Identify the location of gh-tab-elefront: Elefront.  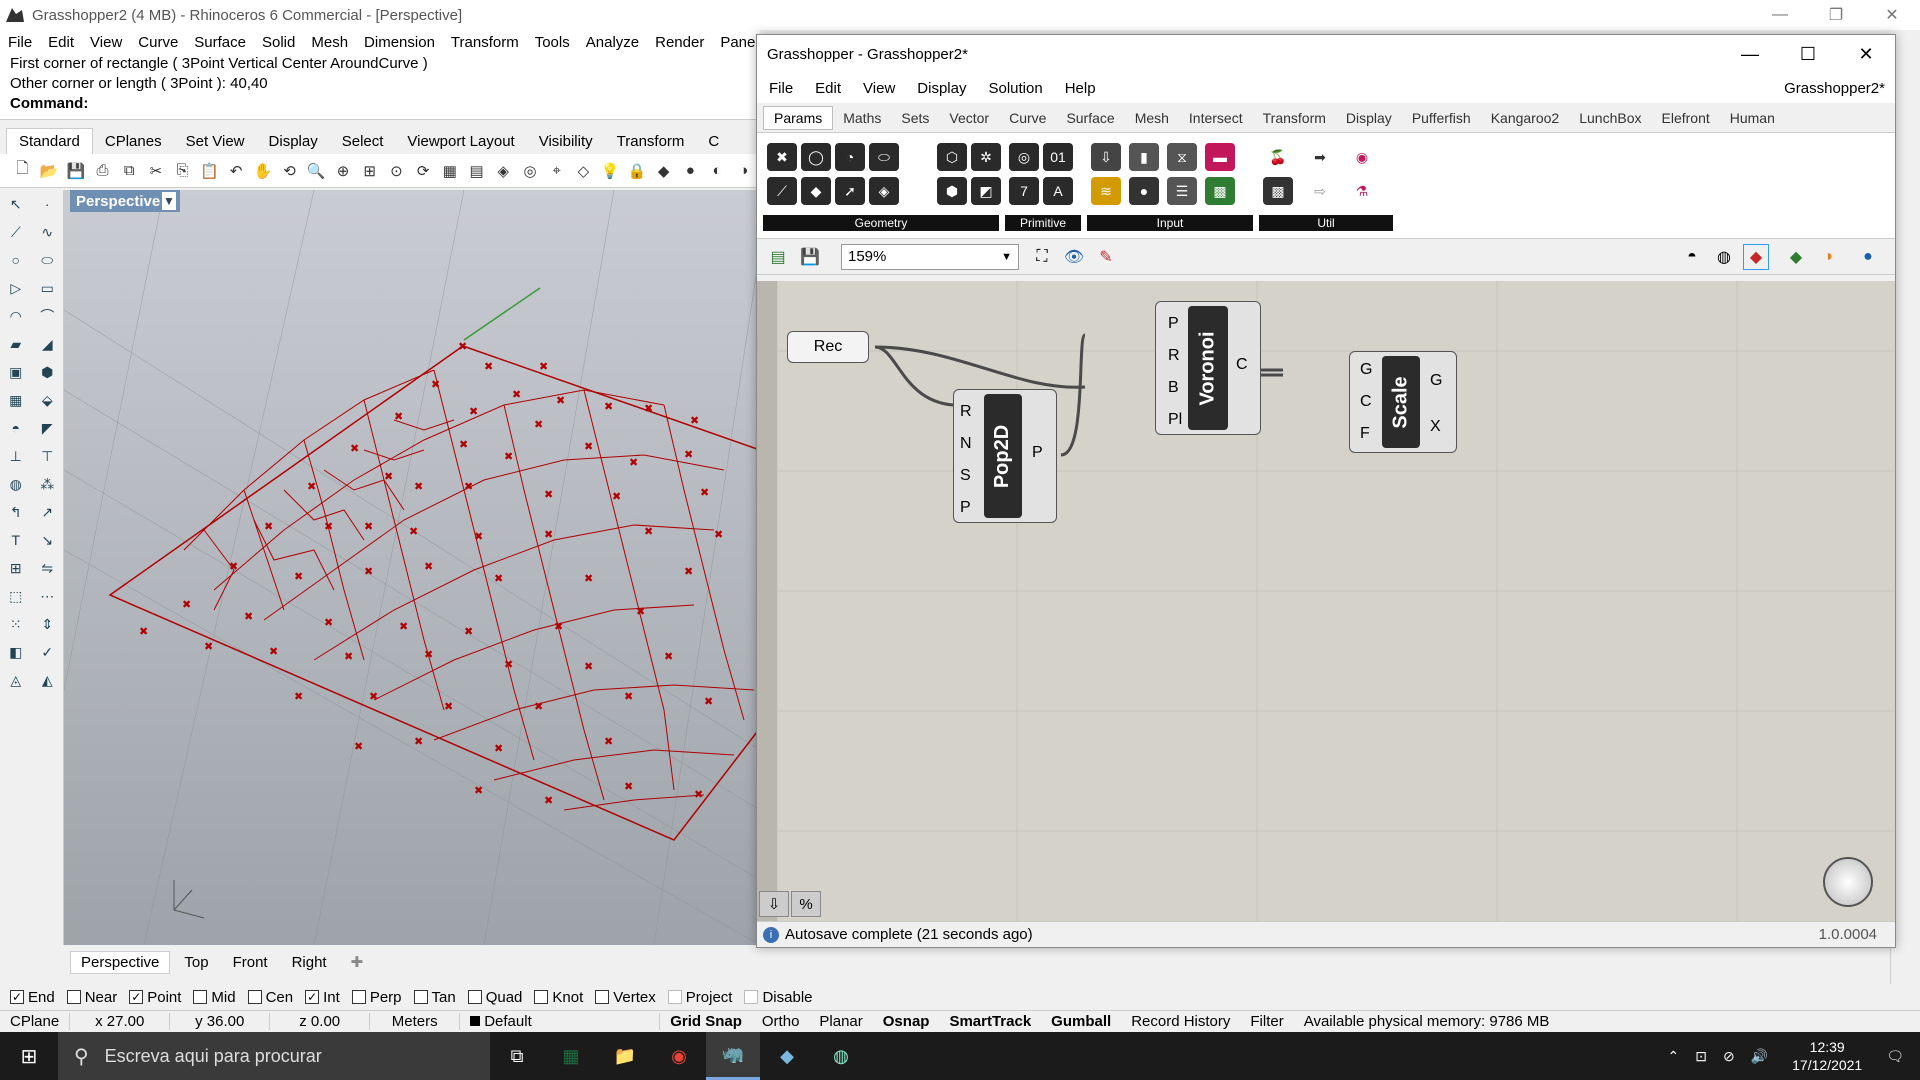
(1686, 118).